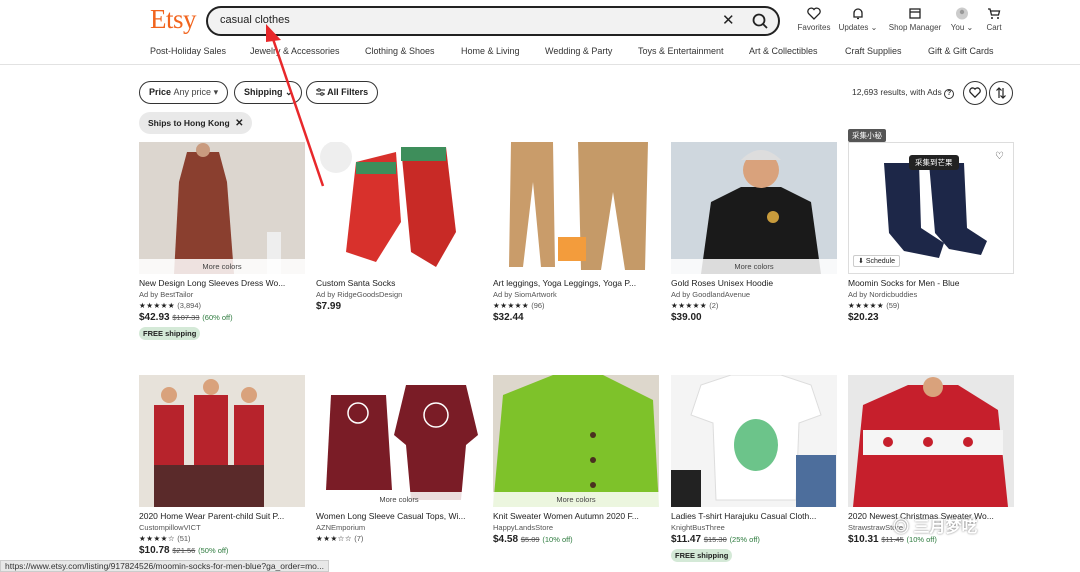 The image size is (1080, 572). I want to click on shipping-filter-button: Shipping ⌄, so click(268, 92).